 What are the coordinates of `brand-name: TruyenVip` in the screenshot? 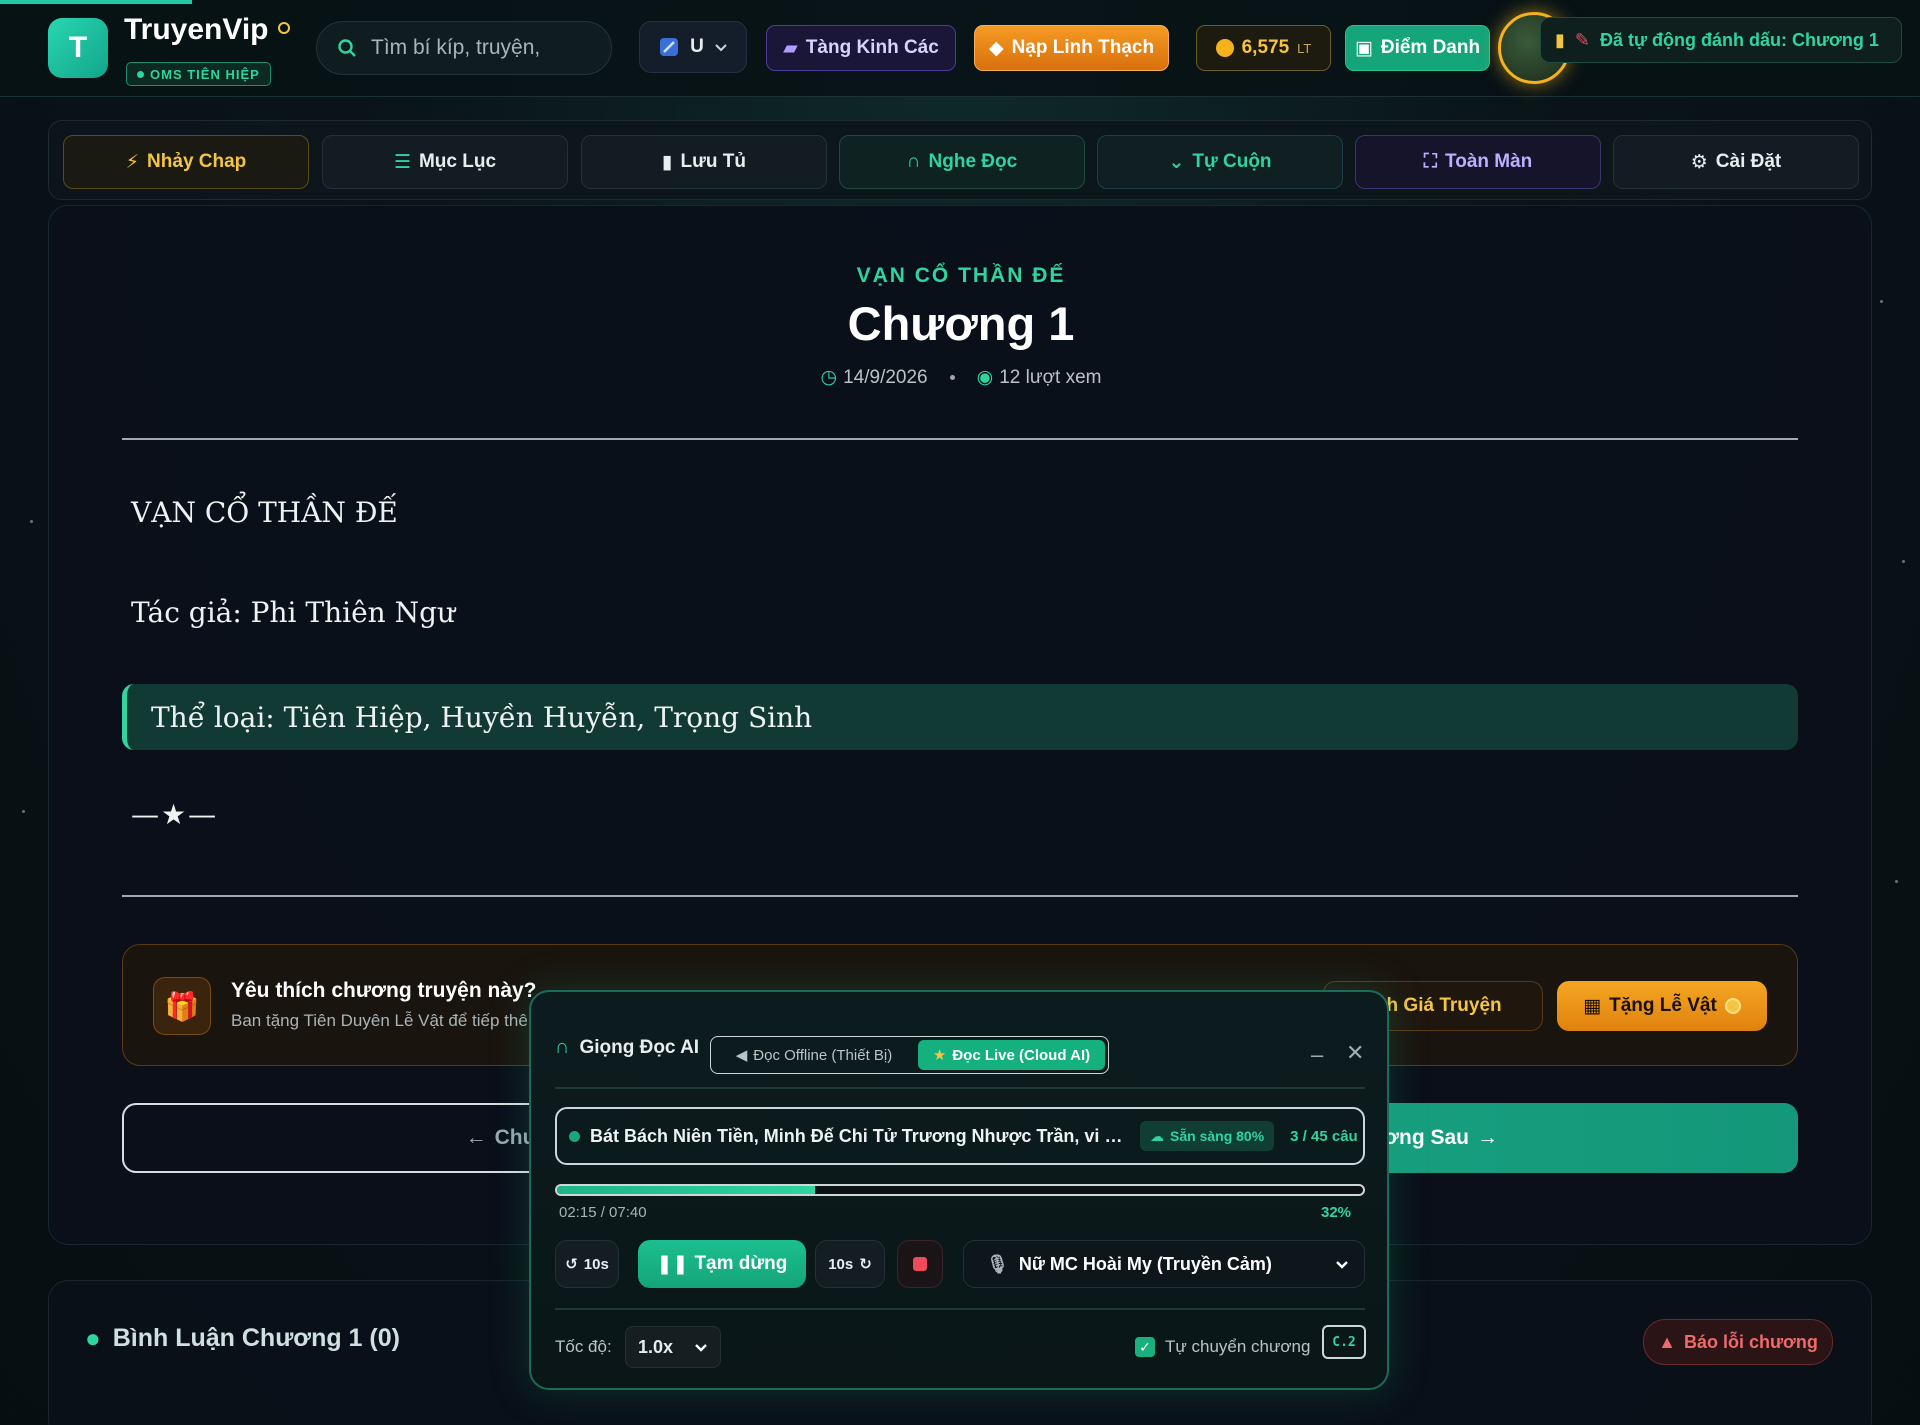 It's located at (196, 30).